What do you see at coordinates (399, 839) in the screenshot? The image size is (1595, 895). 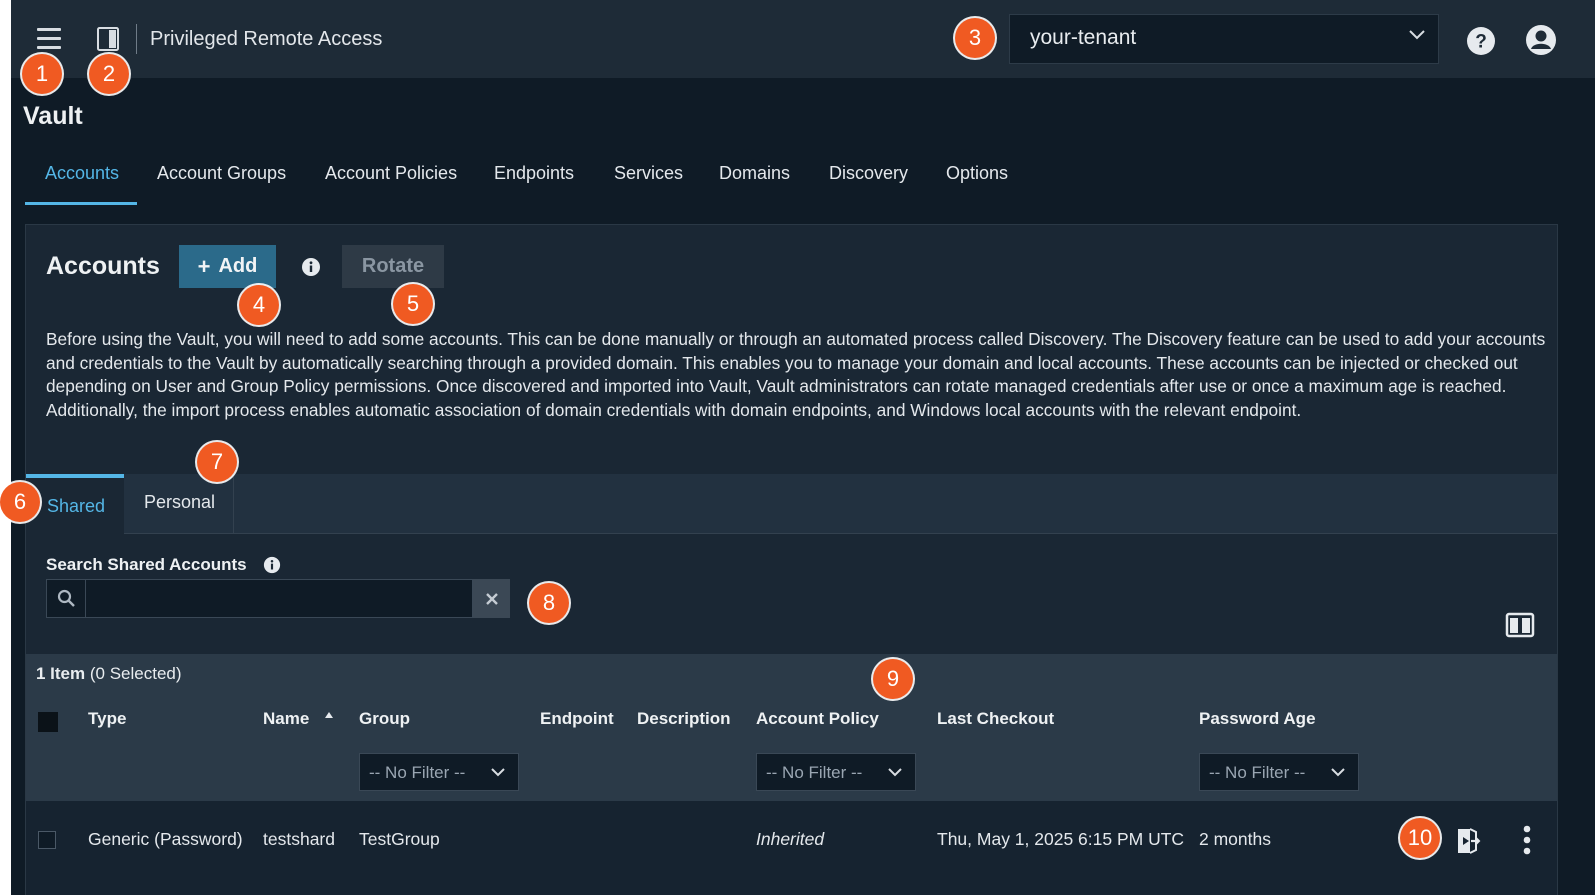 I see `cell-group: TestGroup` at bounding box center [399, 839].